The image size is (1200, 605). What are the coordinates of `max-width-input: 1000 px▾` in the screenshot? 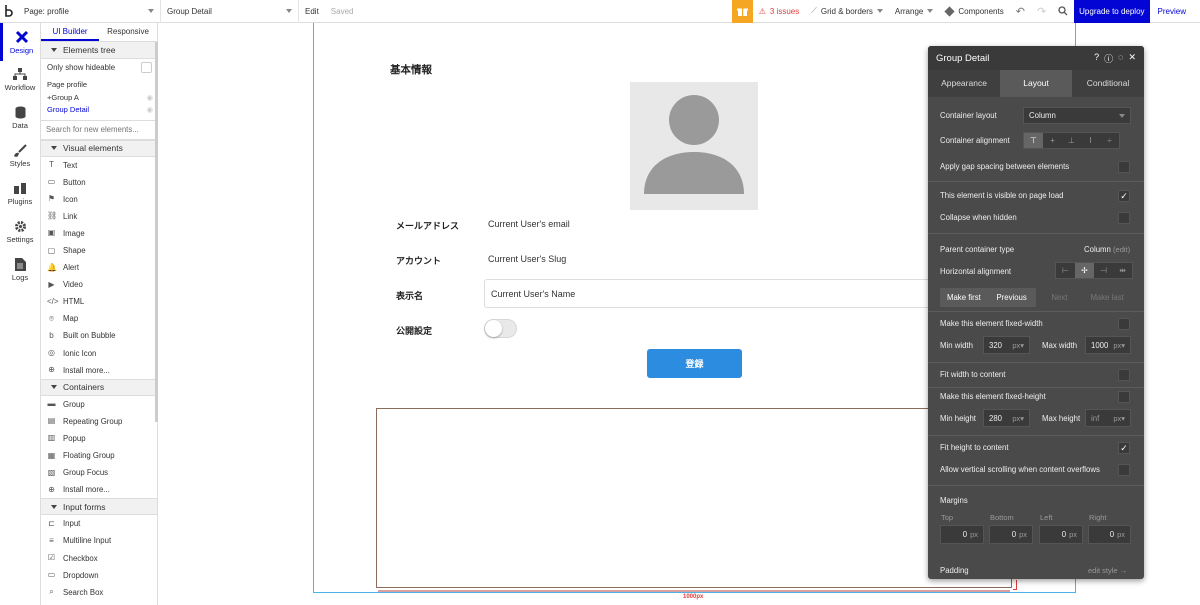 It's located at (1108, 345).